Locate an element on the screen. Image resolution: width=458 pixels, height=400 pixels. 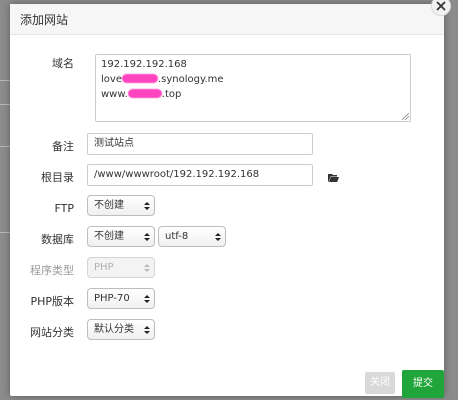
domain-label: 域名 is located at coordinates (63, 63).